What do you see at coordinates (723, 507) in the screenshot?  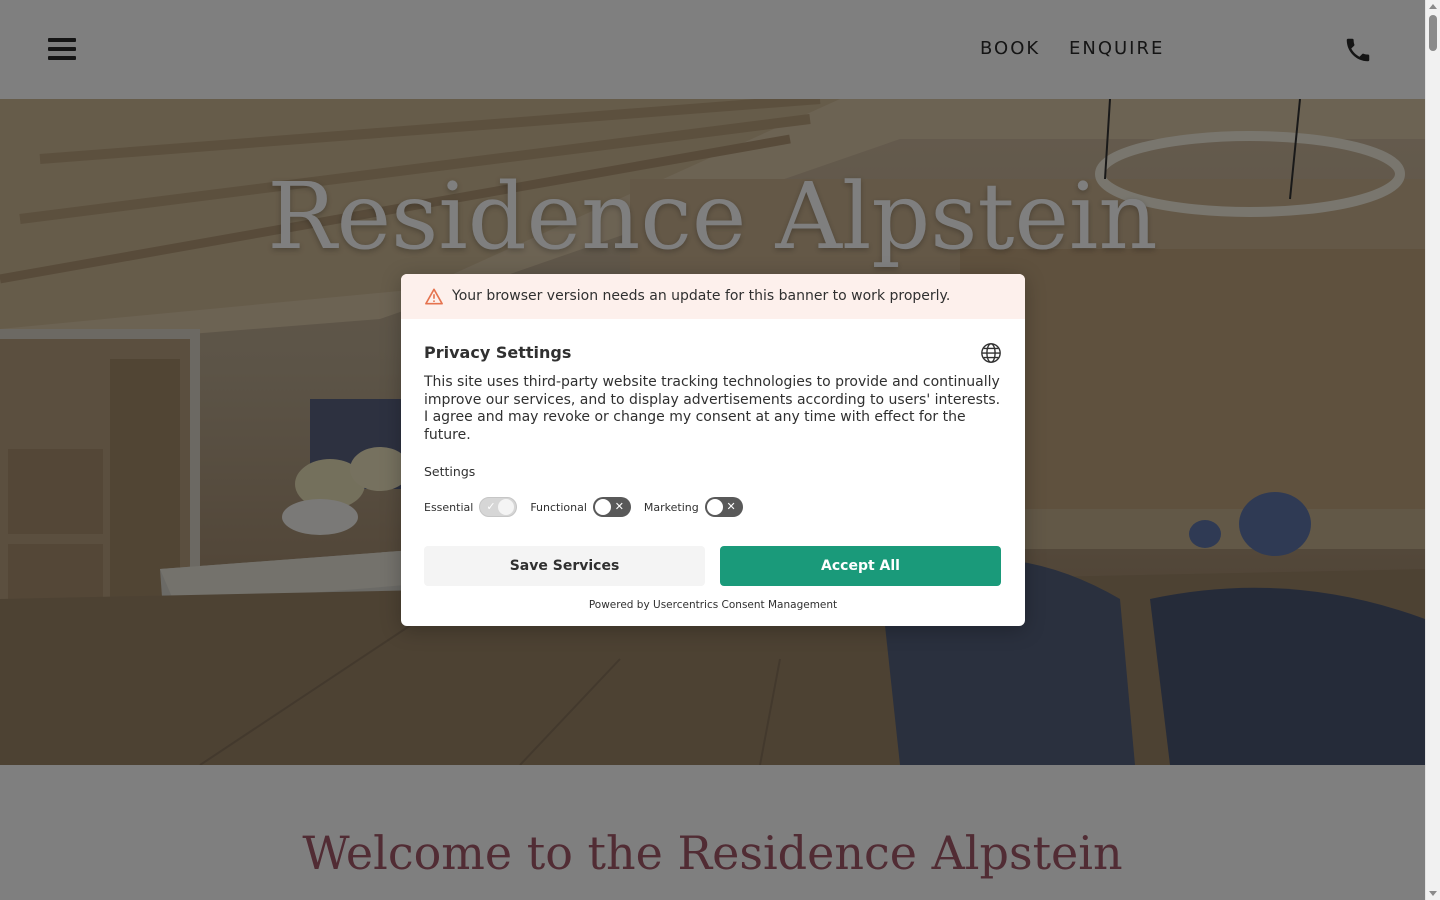 I see `marketing-toggle: ✕` at bounding box center [723, 507].